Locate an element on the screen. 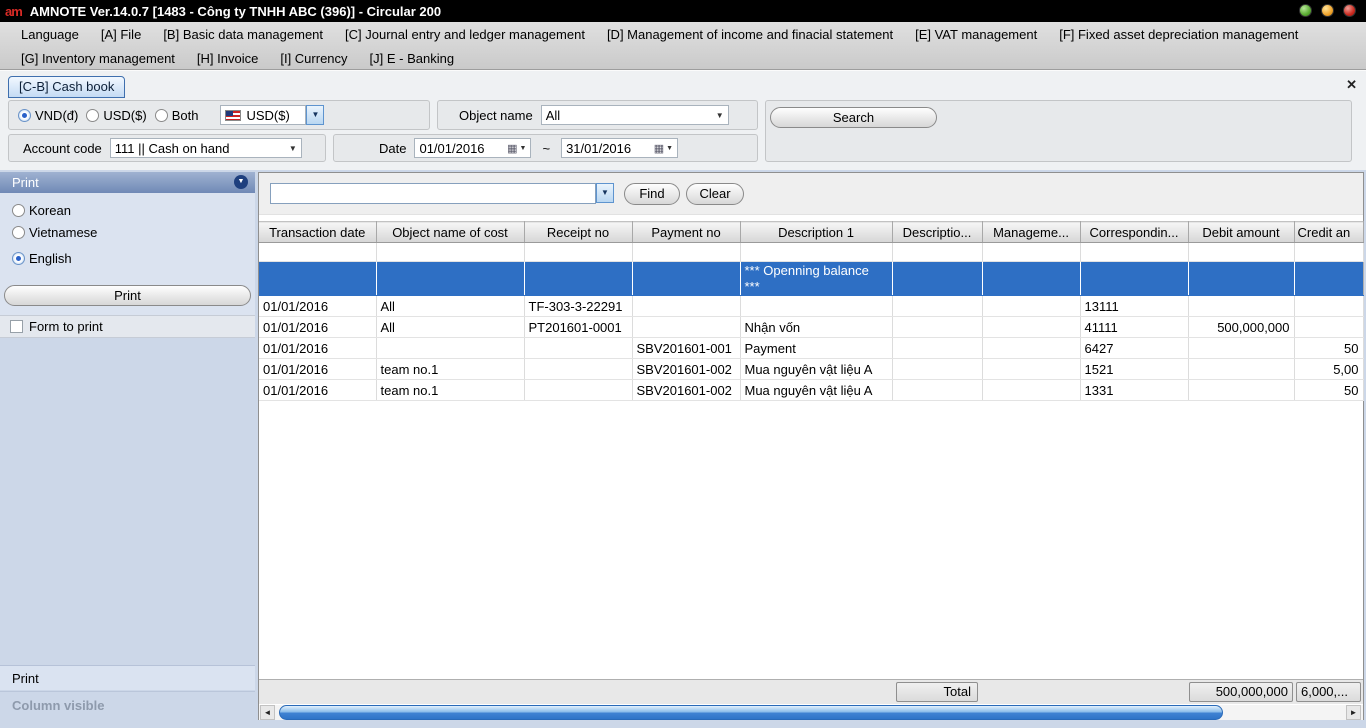 The height and width of the screenshot is (728, 1366). date-to-field: 31/01/2016 ▦ ▼ is located at coordinates (620, 148).